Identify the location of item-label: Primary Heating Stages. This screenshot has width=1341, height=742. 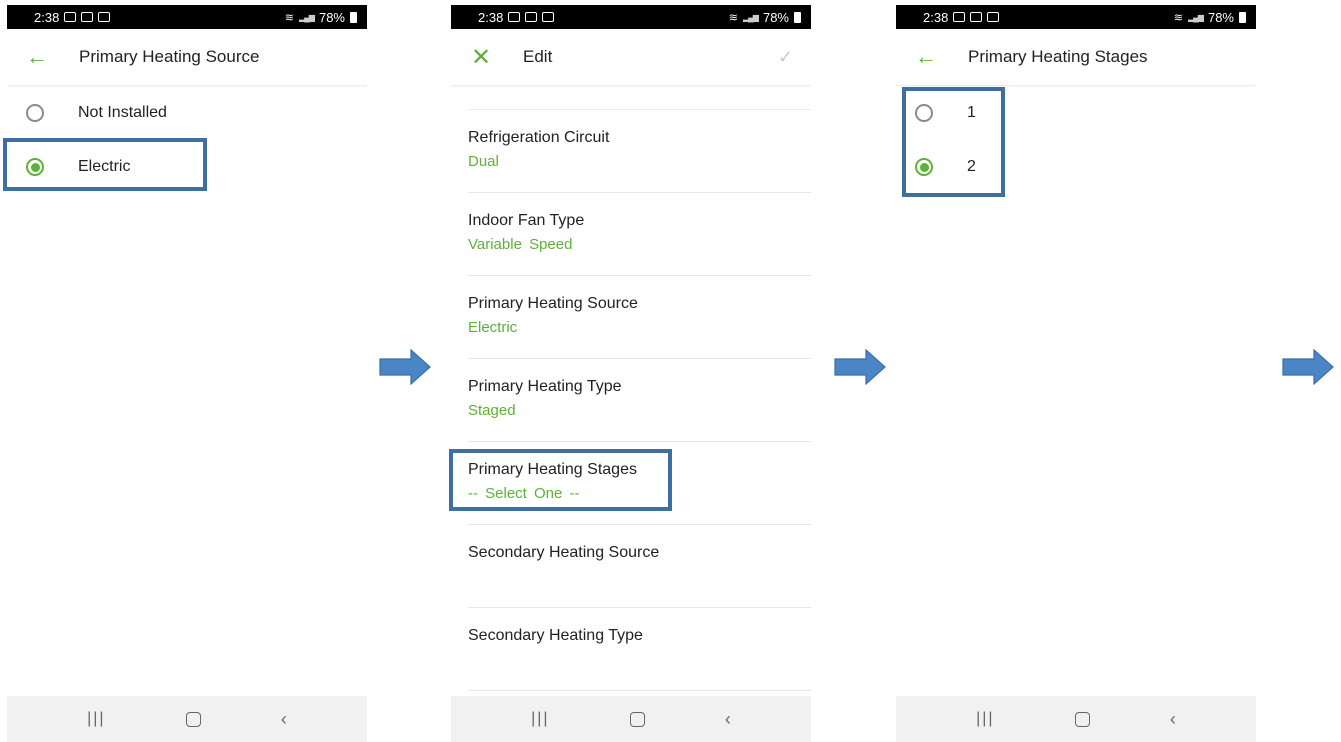
(552, 469).